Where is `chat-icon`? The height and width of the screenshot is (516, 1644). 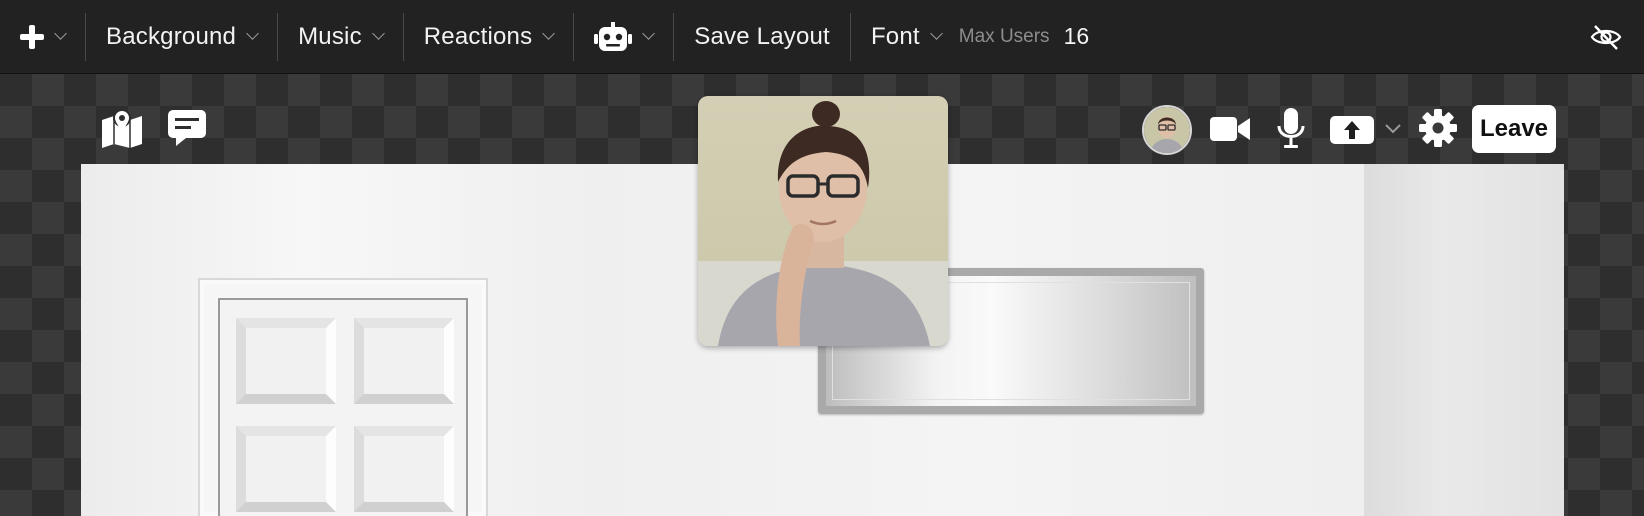
chat-icon is located at coordinates (187, 128).